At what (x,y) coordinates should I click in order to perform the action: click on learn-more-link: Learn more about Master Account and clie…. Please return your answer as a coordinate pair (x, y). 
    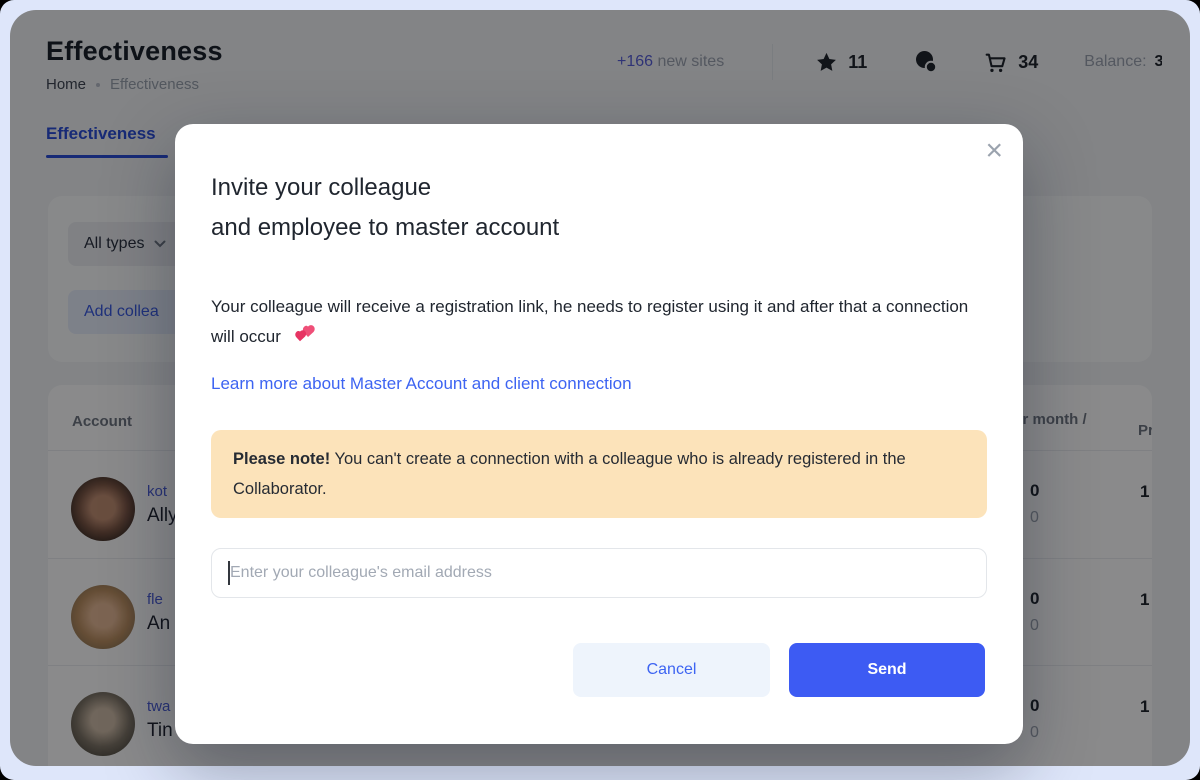
    Looking at the image, I should click on (421, 384).